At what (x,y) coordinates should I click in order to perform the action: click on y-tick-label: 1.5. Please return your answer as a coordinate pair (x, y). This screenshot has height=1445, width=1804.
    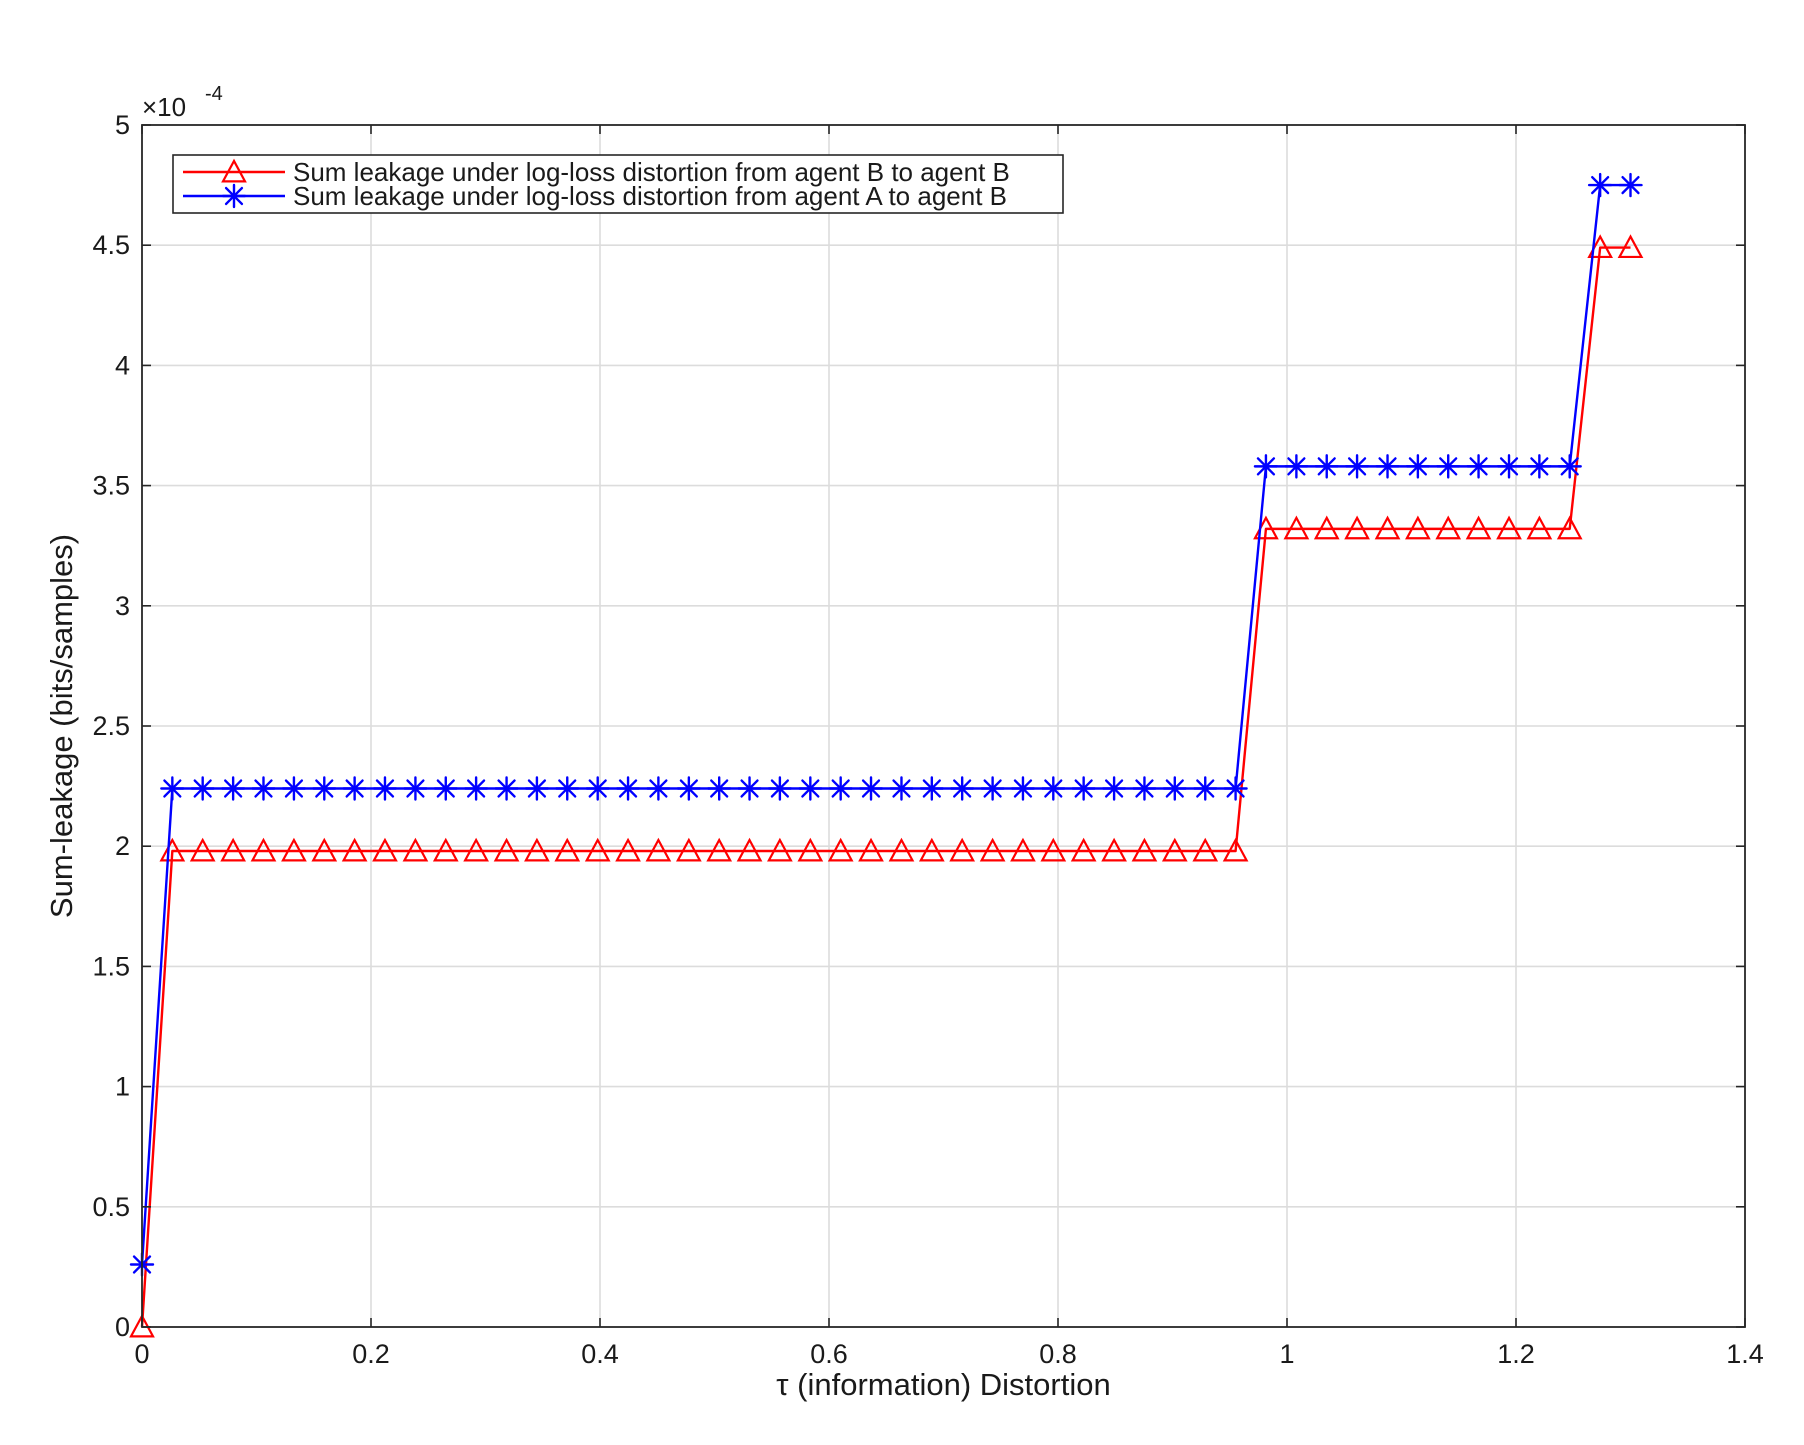
    Looking at the image, I should click on (111, 966).